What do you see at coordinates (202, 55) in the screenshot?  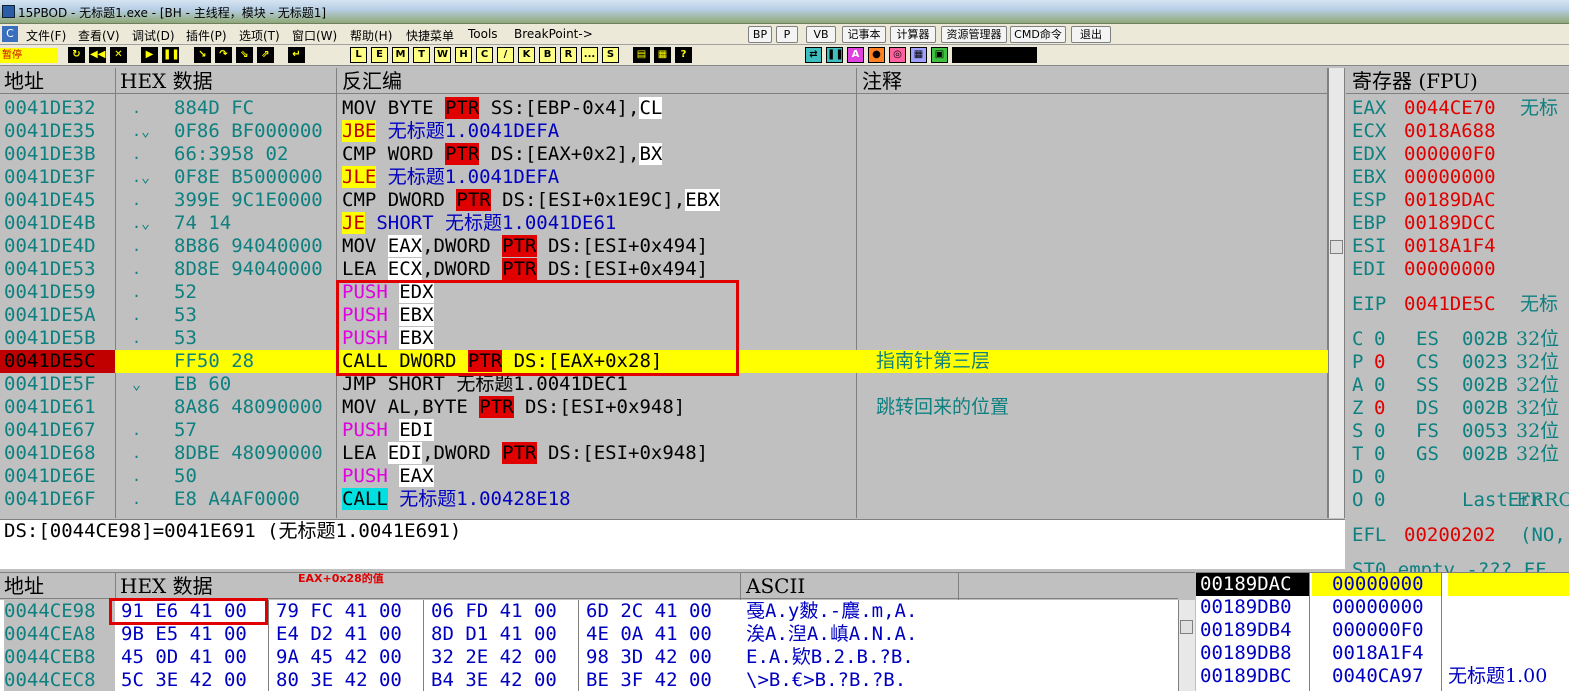 I see `step-into-icon: ↘` at bounding box center [202, 55].